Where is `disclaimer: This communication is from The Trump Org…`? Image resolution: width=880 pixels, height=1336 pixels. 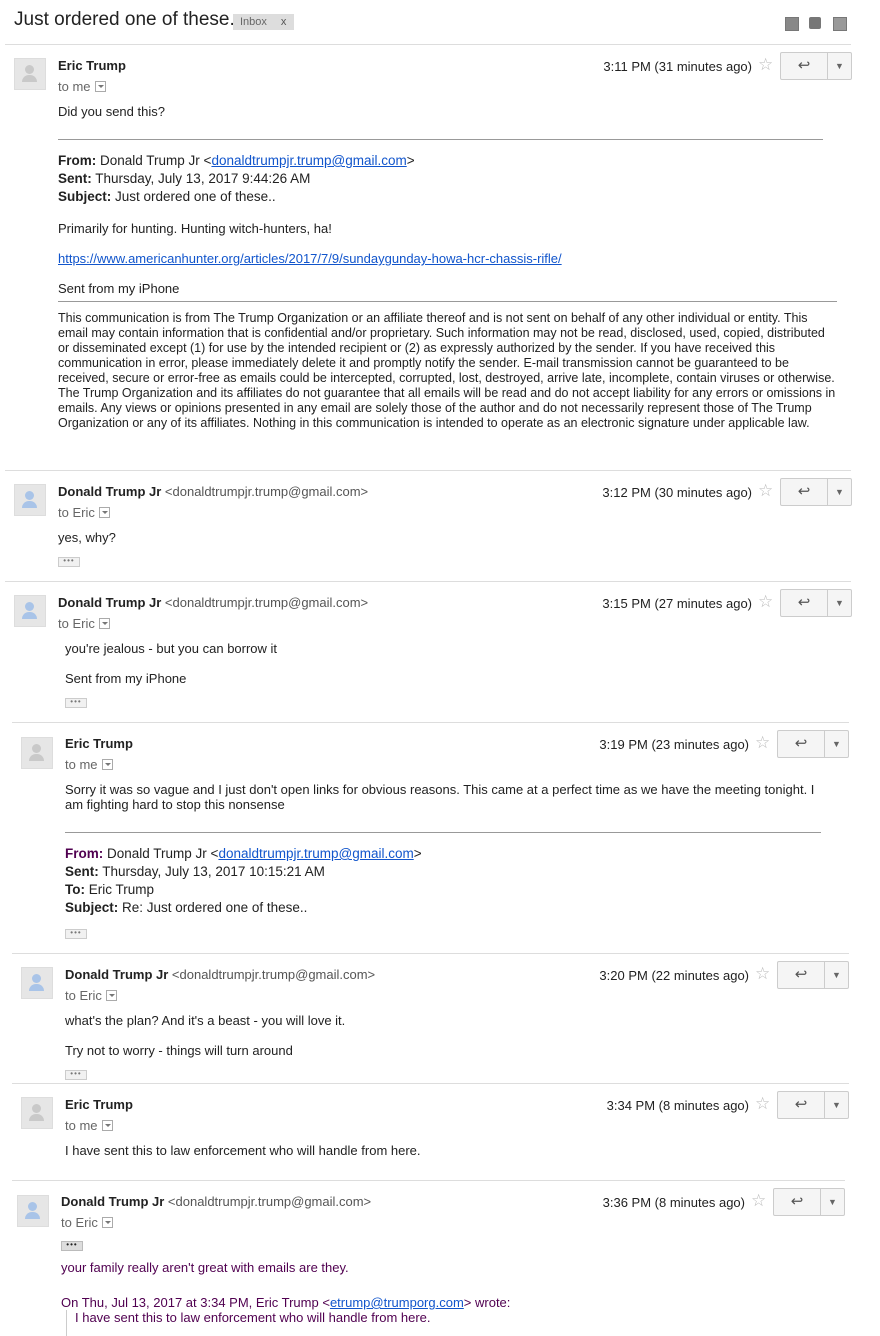 disclaimer: This communication is from The Trump Org… is located at coordinates (447, 370).